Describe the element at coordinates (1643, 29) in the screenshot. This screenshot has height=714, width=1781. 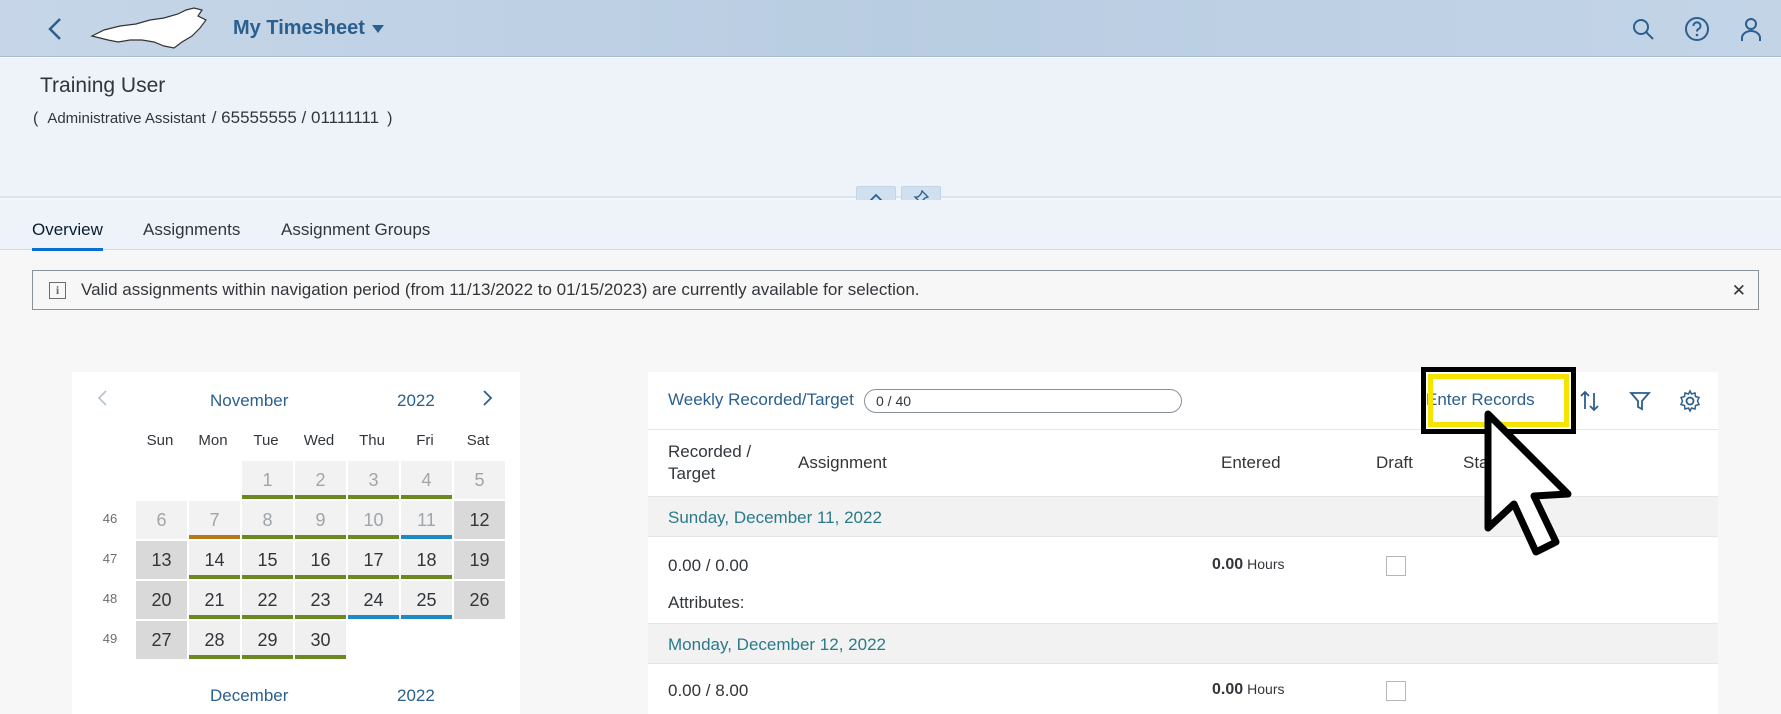
I see `search-icon` at that location.